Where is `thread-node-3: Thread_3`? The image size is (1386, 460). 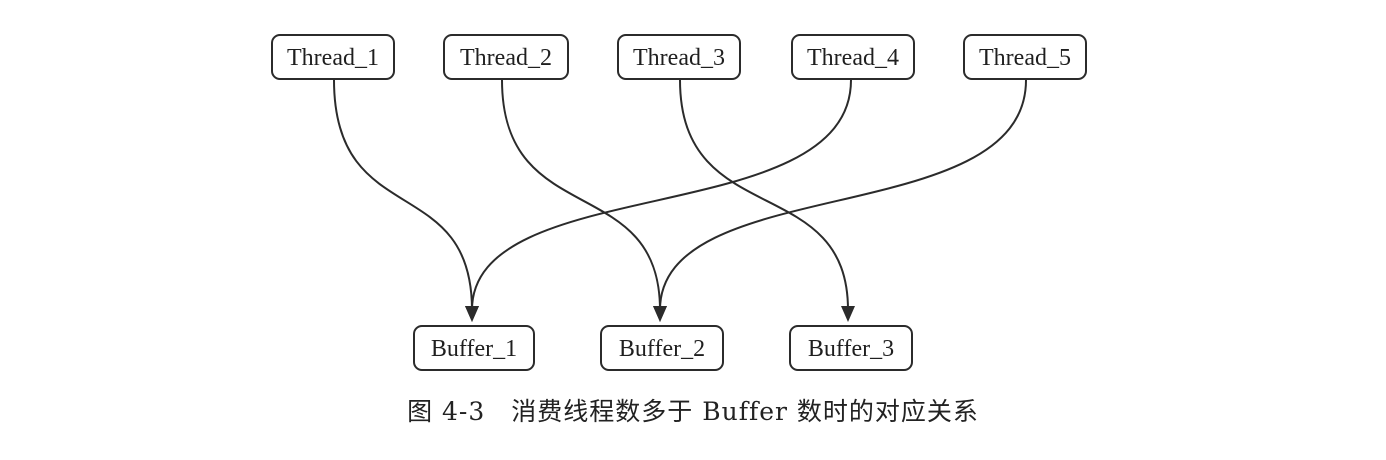
thread-node-3: Thread_3 is located at coordinates (679, 57).